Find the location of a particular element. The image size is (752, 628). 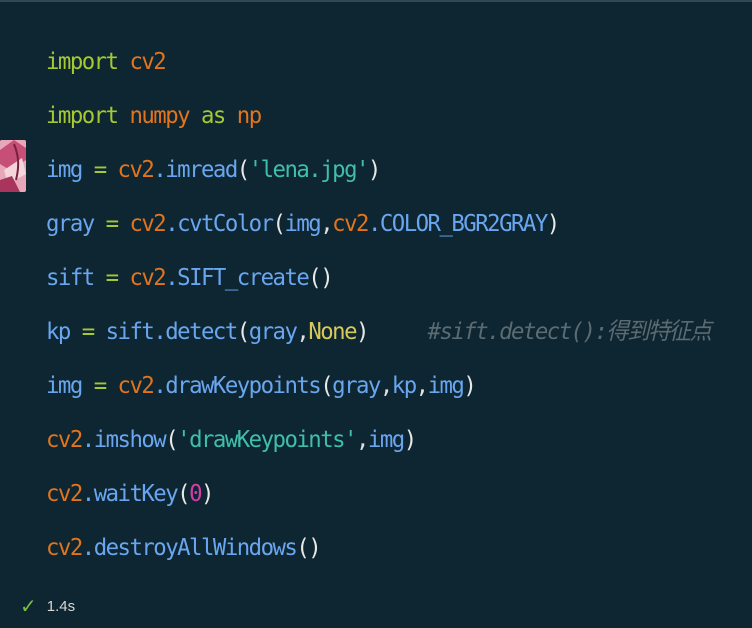

code-token: .COLOR_BGR2GRAY is located at coordinates (457, 223).